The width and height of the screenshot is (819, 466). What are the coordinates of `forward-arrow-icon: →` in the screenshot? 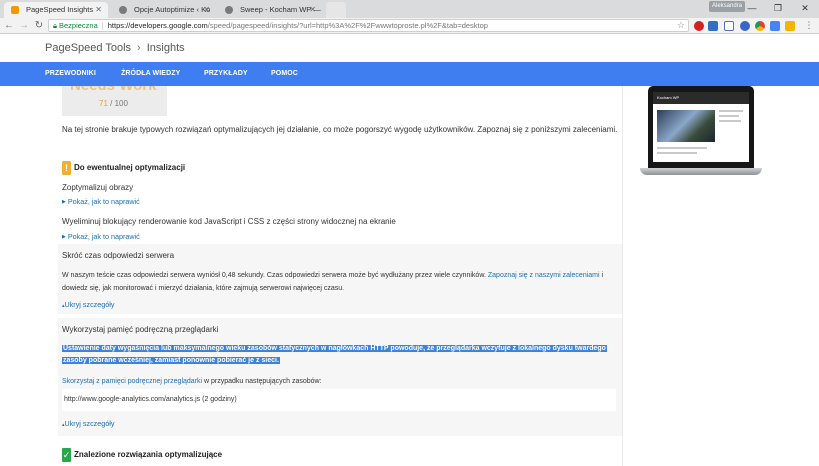 It's located at (24, 25).